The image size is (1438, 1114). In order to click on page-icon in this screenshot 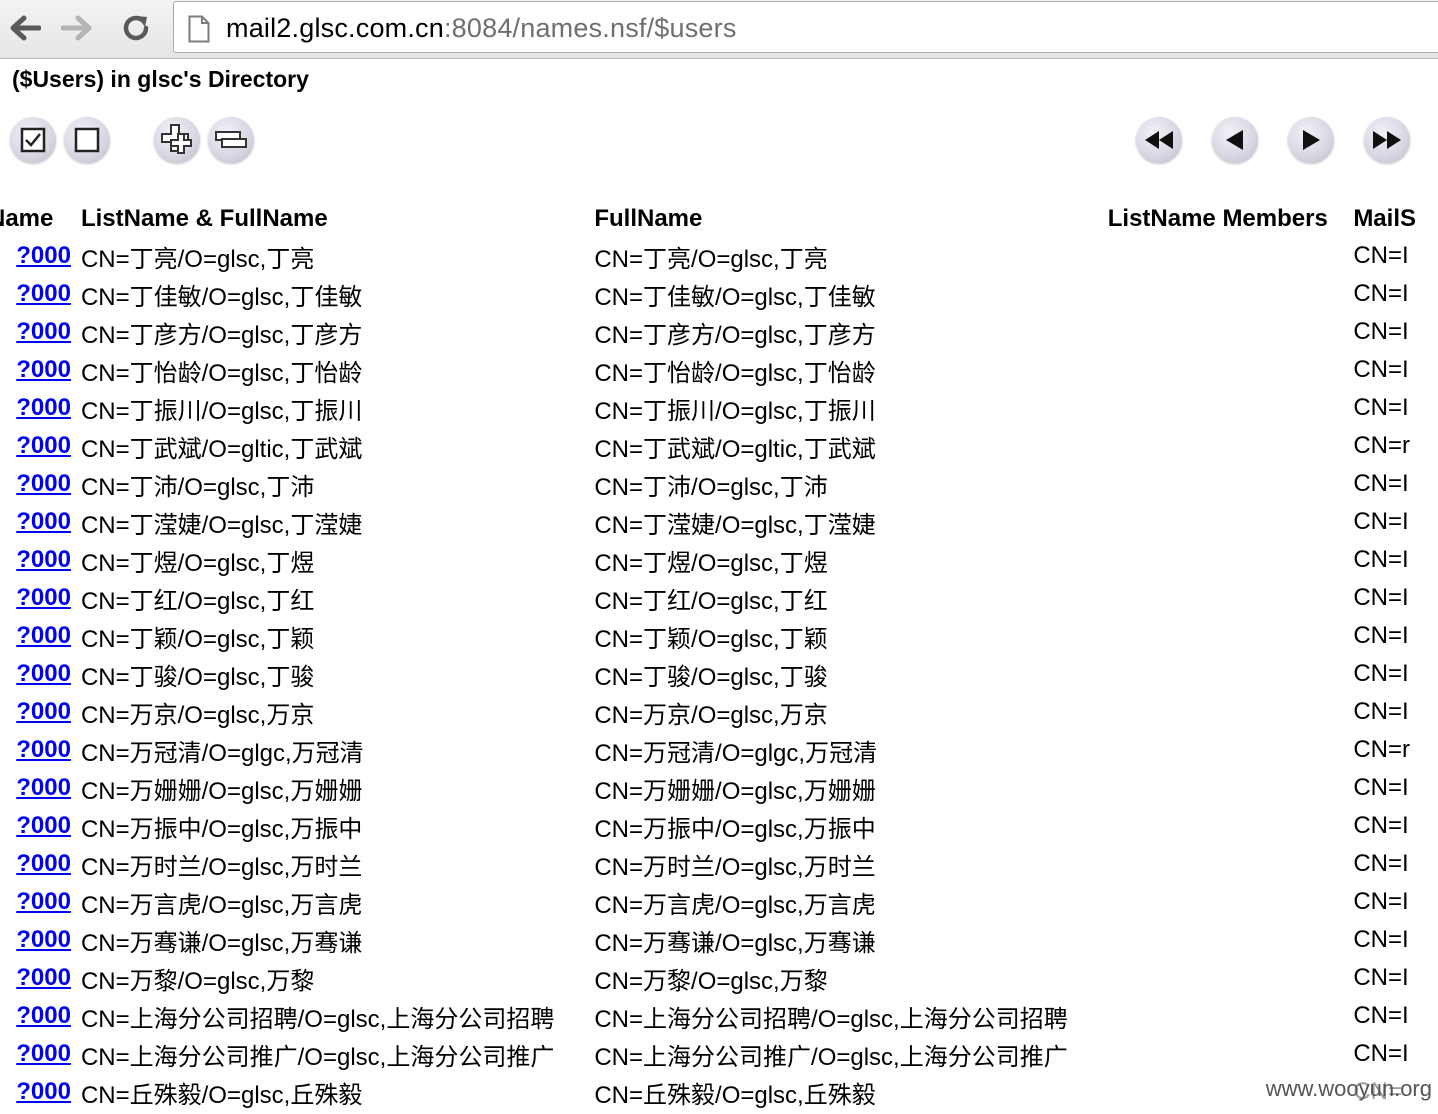, I will do `click(199, 29)`.